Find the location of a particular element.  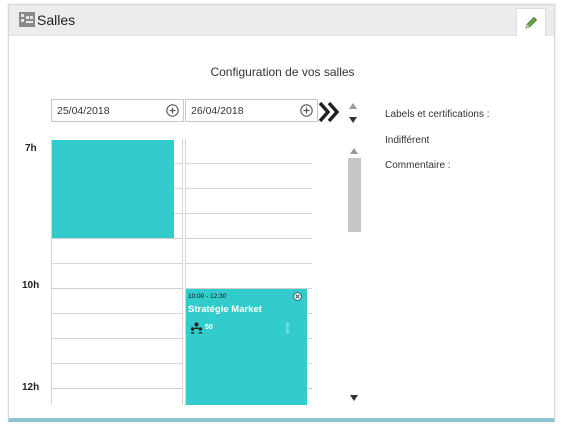

building-icon is located at coordinates (27, 19).